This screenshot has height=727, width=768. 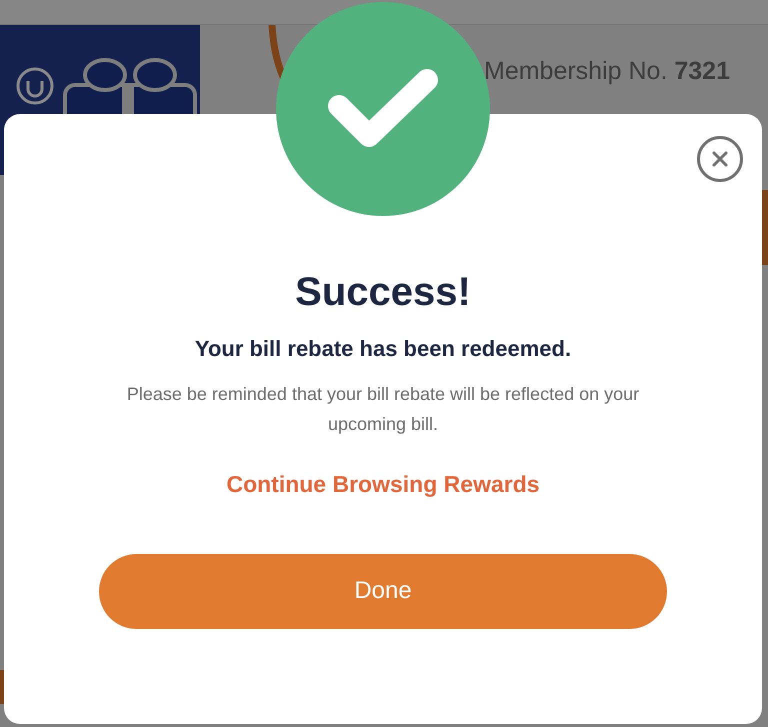 What do you see at coordinates (607, 71) in the screenshot?
I see `membership-number: Membership No. 7321` at bounding box center [607, 71].